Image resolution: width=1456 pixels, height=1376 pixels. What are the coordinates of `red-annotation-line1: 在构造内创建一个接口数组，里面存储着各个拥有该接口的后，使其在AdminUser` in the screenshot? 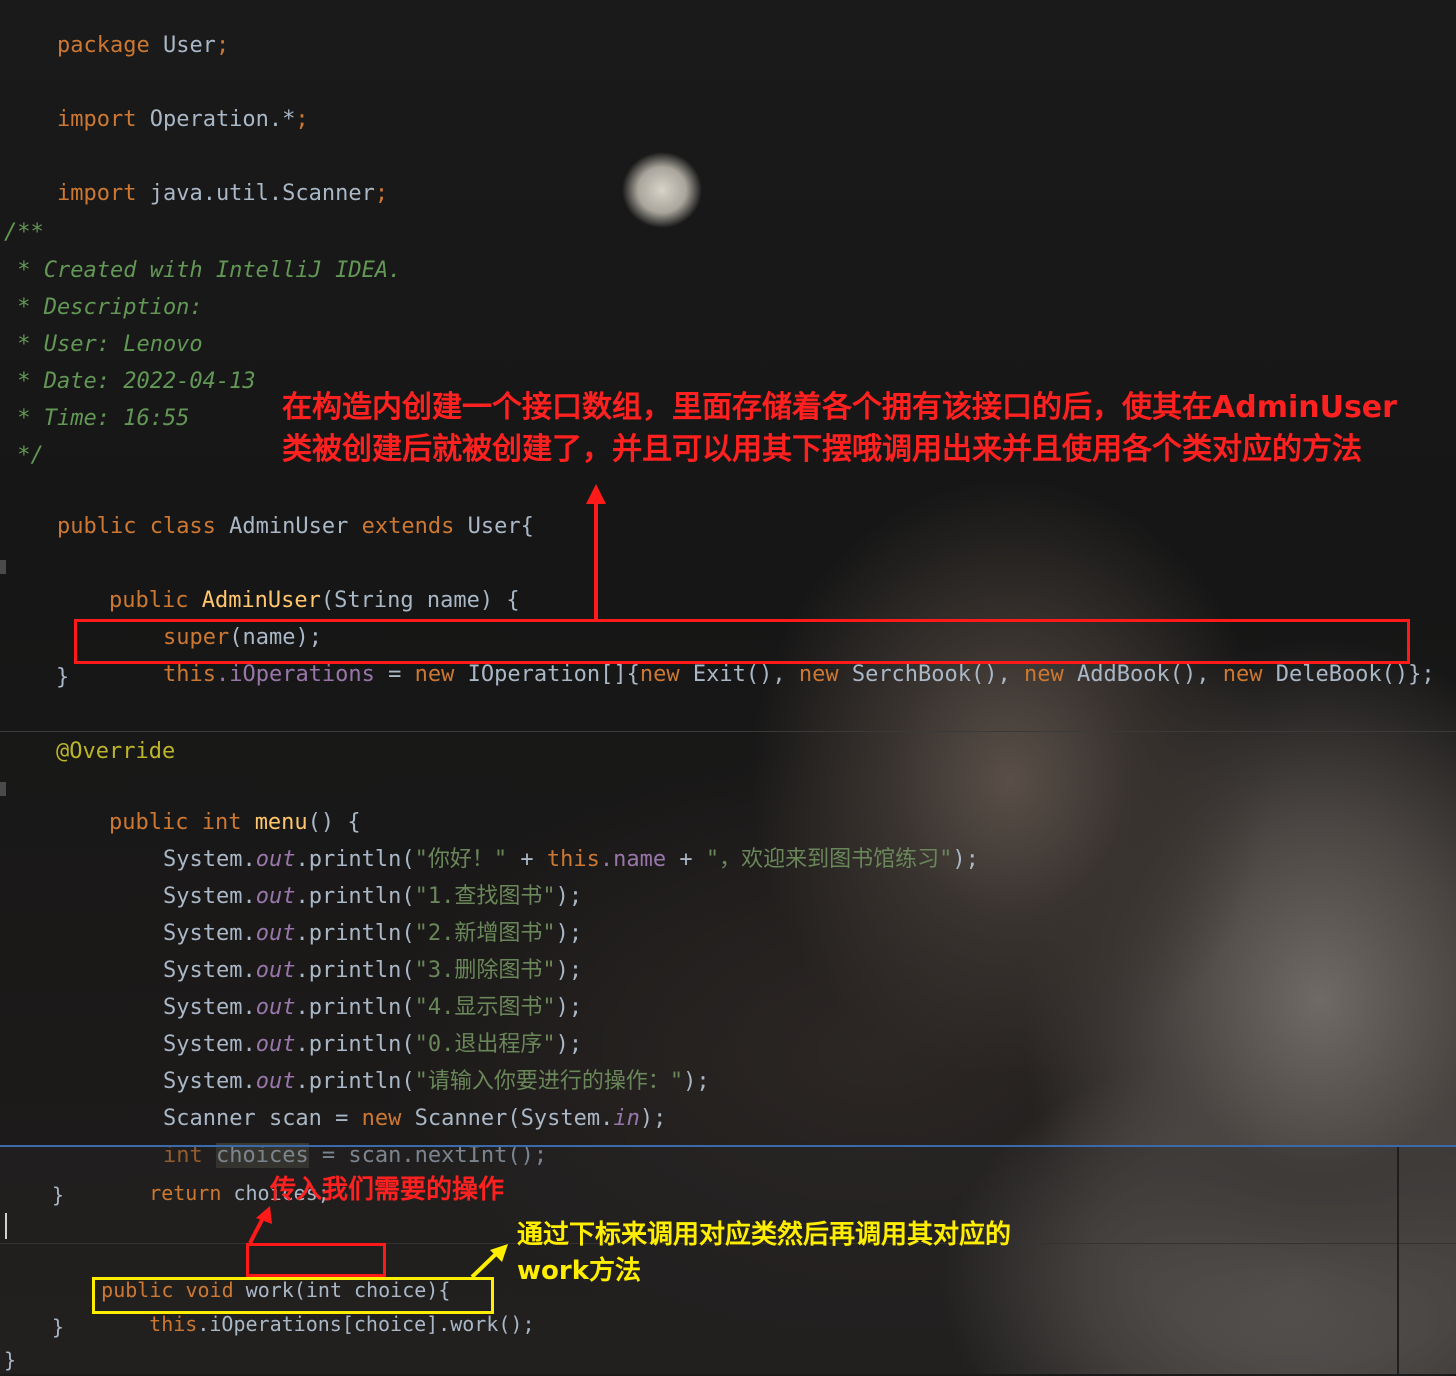 It's located at (839, 407).